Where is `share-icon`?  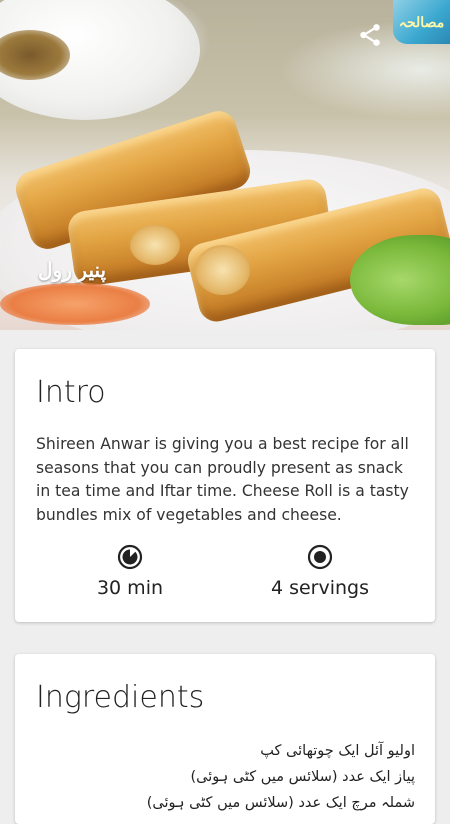
share-icon is located at coordinates (370, 35).